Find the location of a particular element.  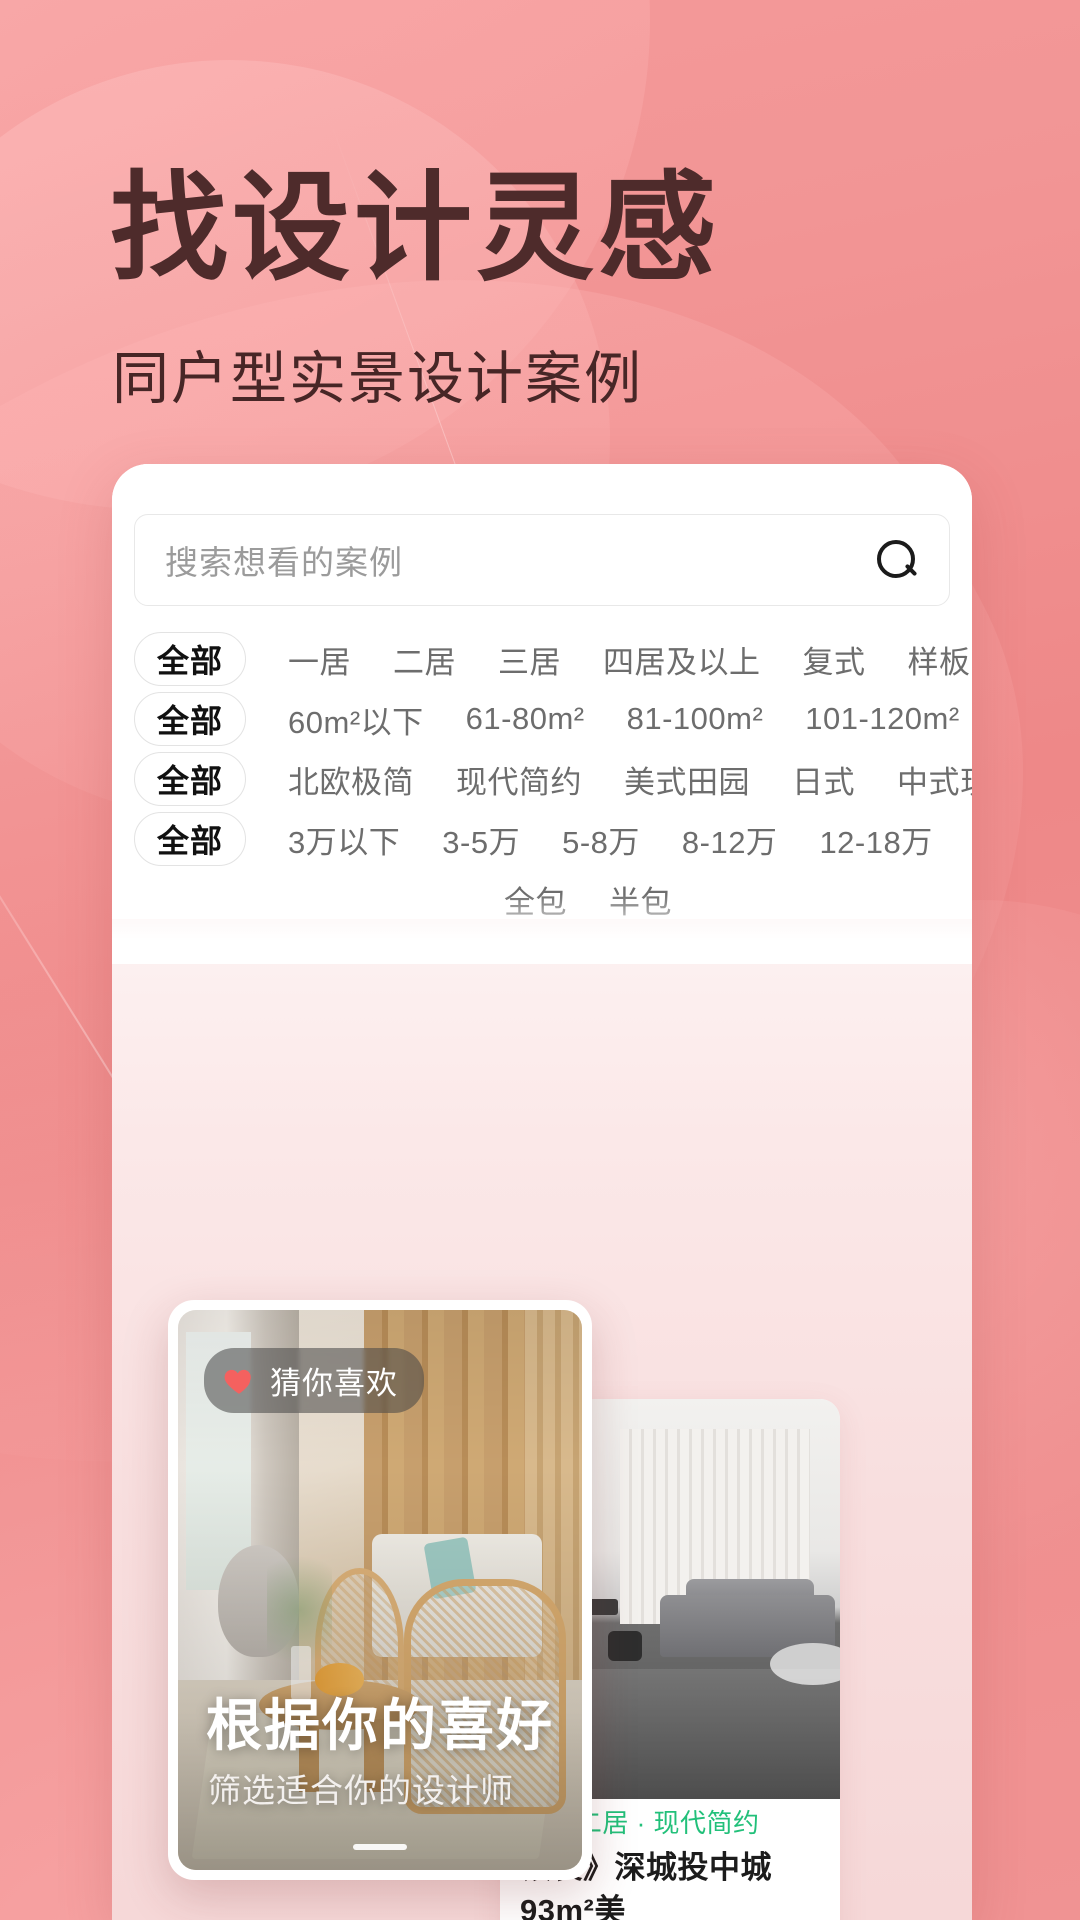

filter-chip-style-nordic: 北欧极简 is located at coordinates (351, 779).